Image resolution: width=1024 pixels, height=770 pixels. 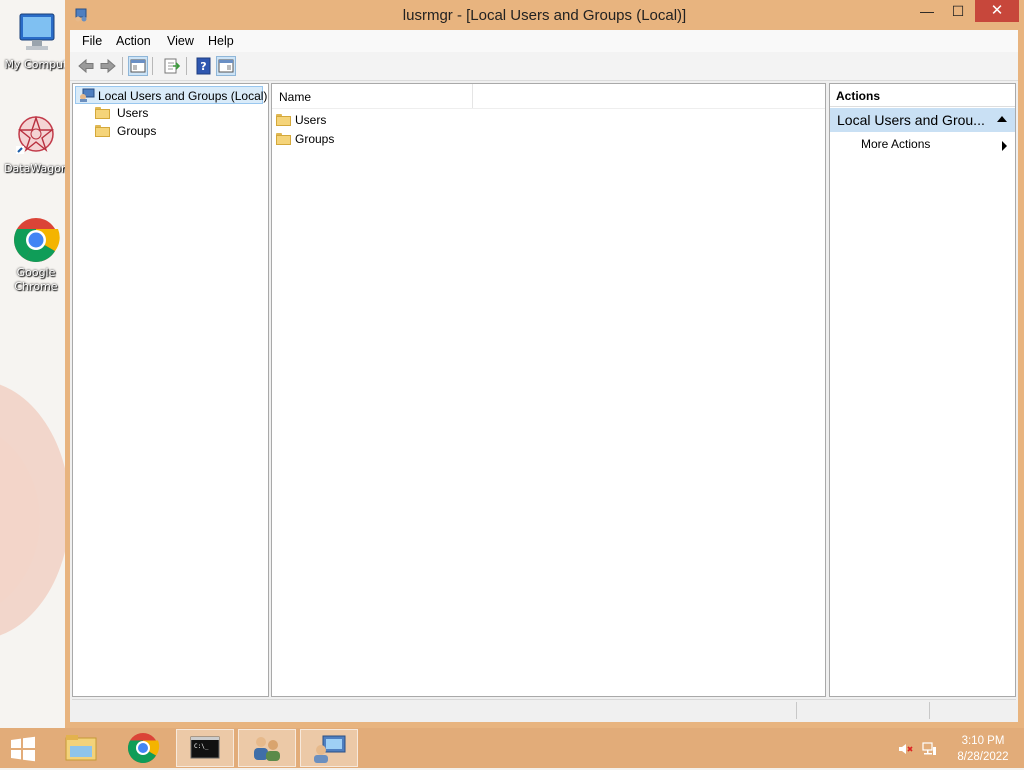 I want to click on clock-date: 8/28/2022, so click(x=983, y=757).